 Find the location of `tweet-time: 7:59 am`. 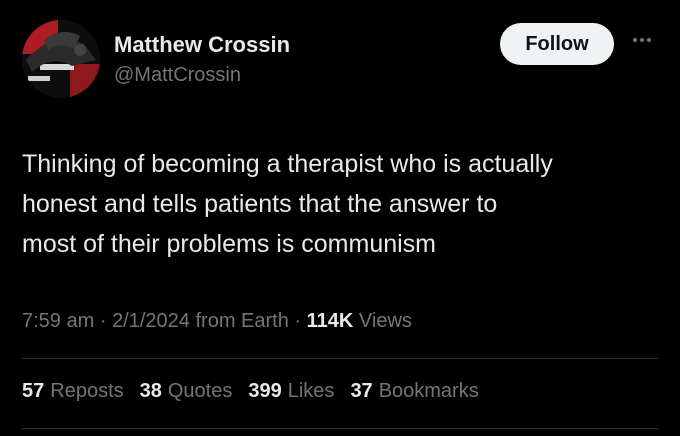

tweet-time: 7:59 am is located at coordinates (58, 321).